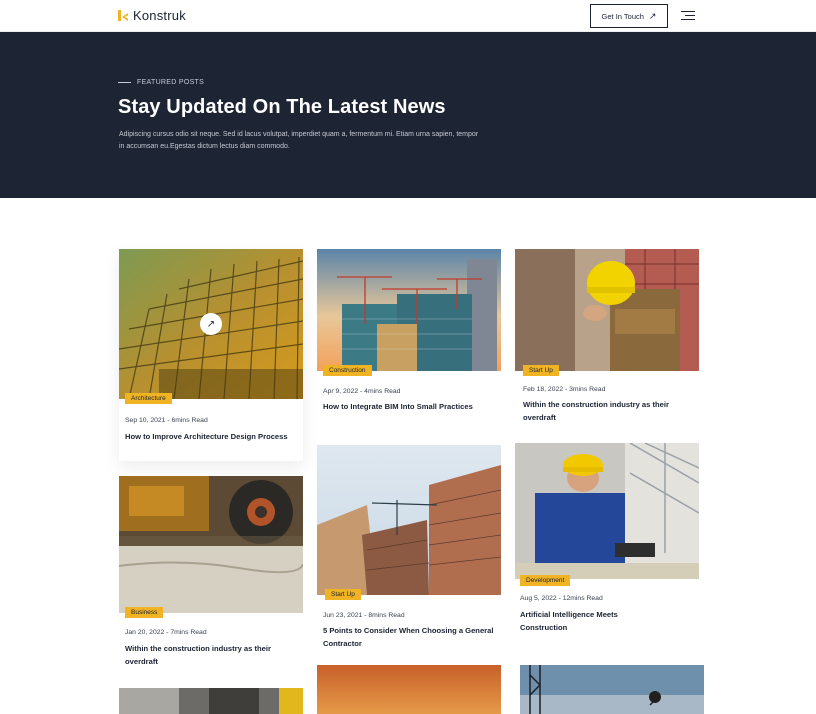 The image size is (816, 714). Describe the element at coordinates (282, 107) in the screenshot. I see `page-title: Stay Updated On The Latest News` at that location.